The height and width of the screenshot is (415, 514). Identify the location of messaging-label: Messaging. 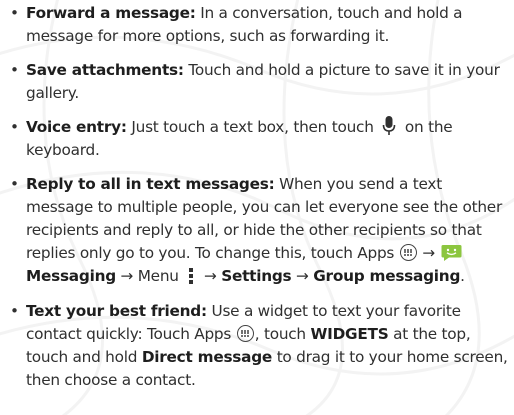
(71, 276).